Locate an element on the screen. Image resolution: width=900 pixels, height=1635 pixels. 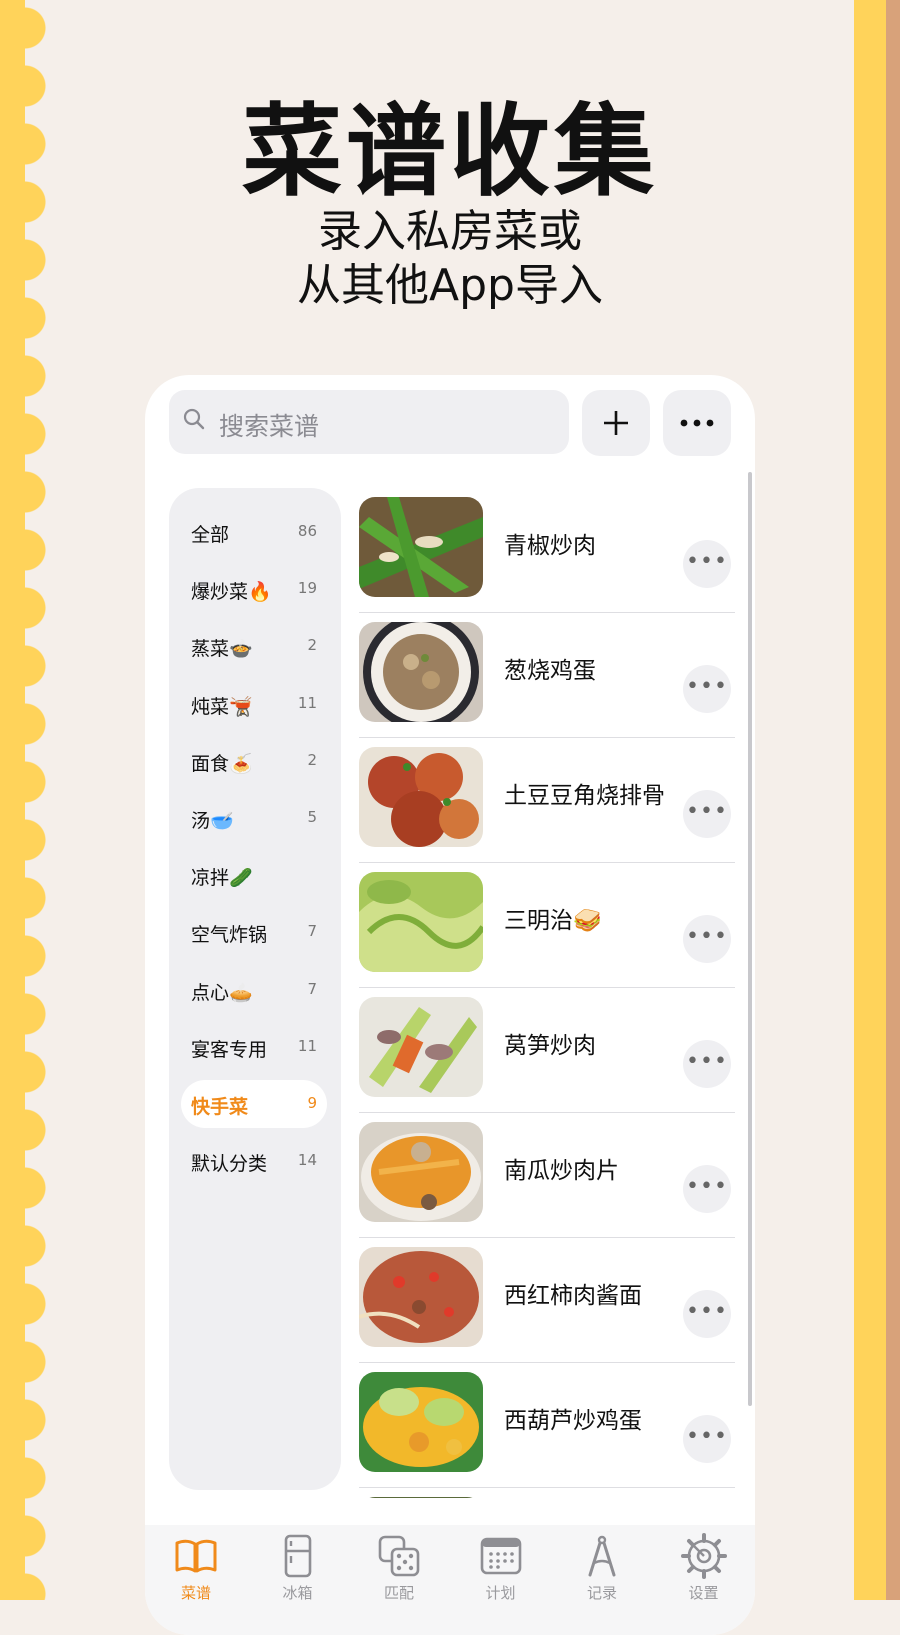
tab-dice: 匹配 is located at coordinates (399, 1573).